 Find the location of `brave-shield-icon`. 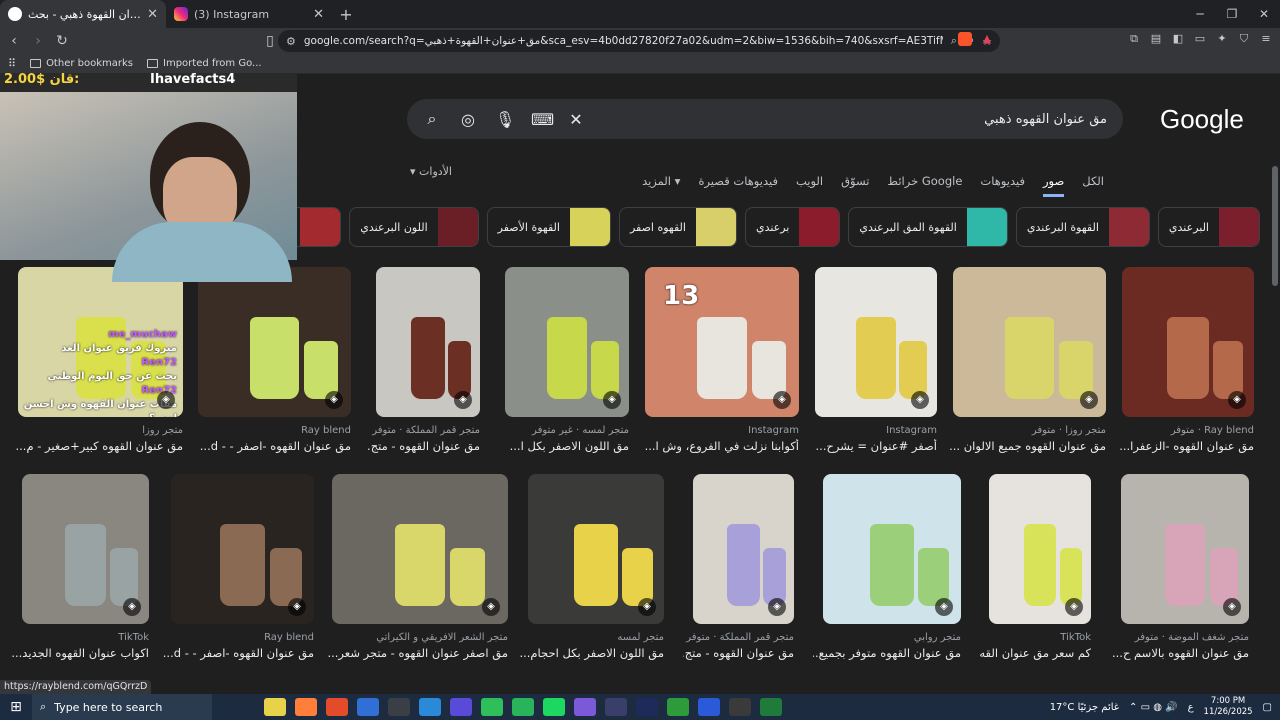

brave-shield-icon is located at coordinates (965, 39).